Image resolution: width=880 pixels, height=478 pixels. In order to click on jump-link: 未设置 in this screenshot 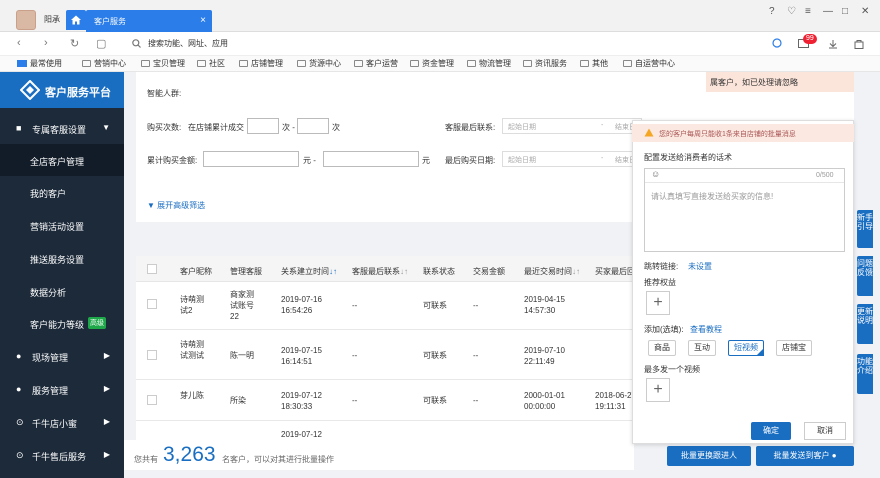, I will do `click(700, 266)`.